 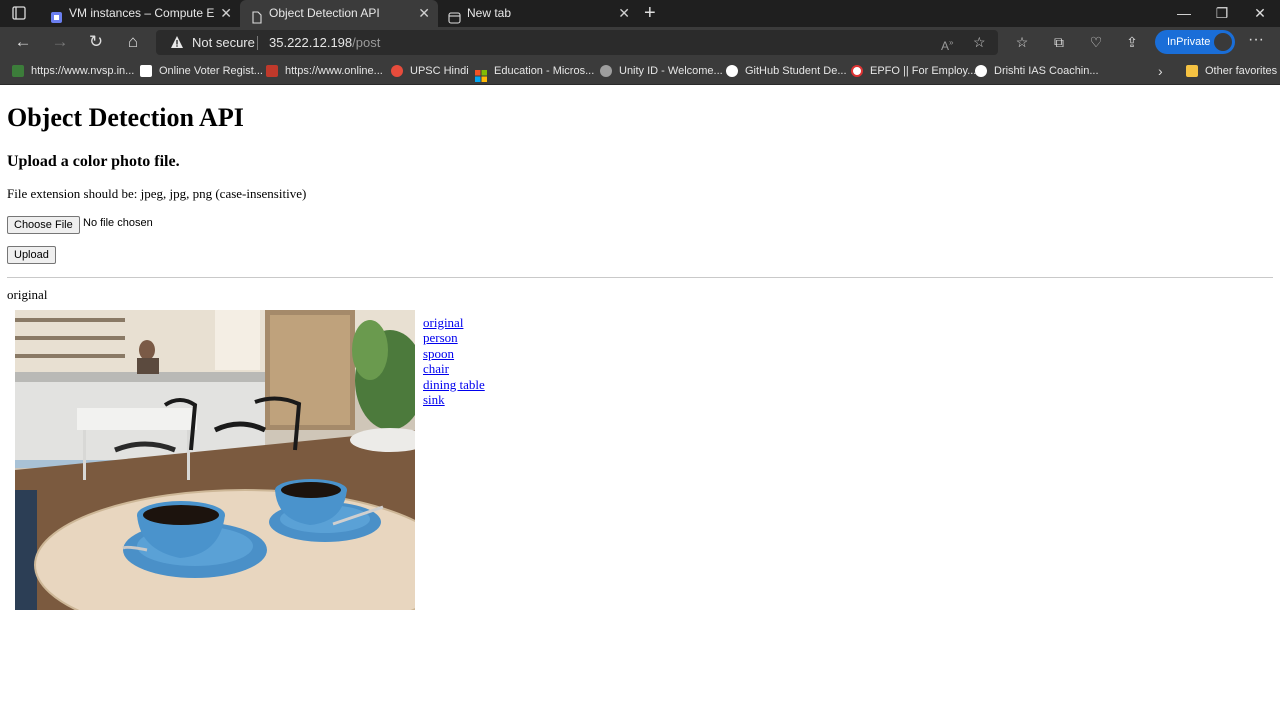 I want to click on new-tab-plus-icon: +, so click(x=650, y=13).